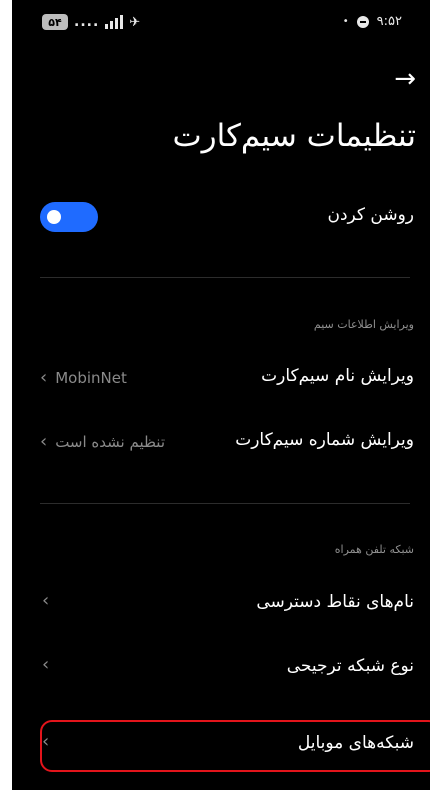 Image resolution: width=431 pixels, height=790 pixels. I want to click on arrow-right-icon: →, so click(405, 79).